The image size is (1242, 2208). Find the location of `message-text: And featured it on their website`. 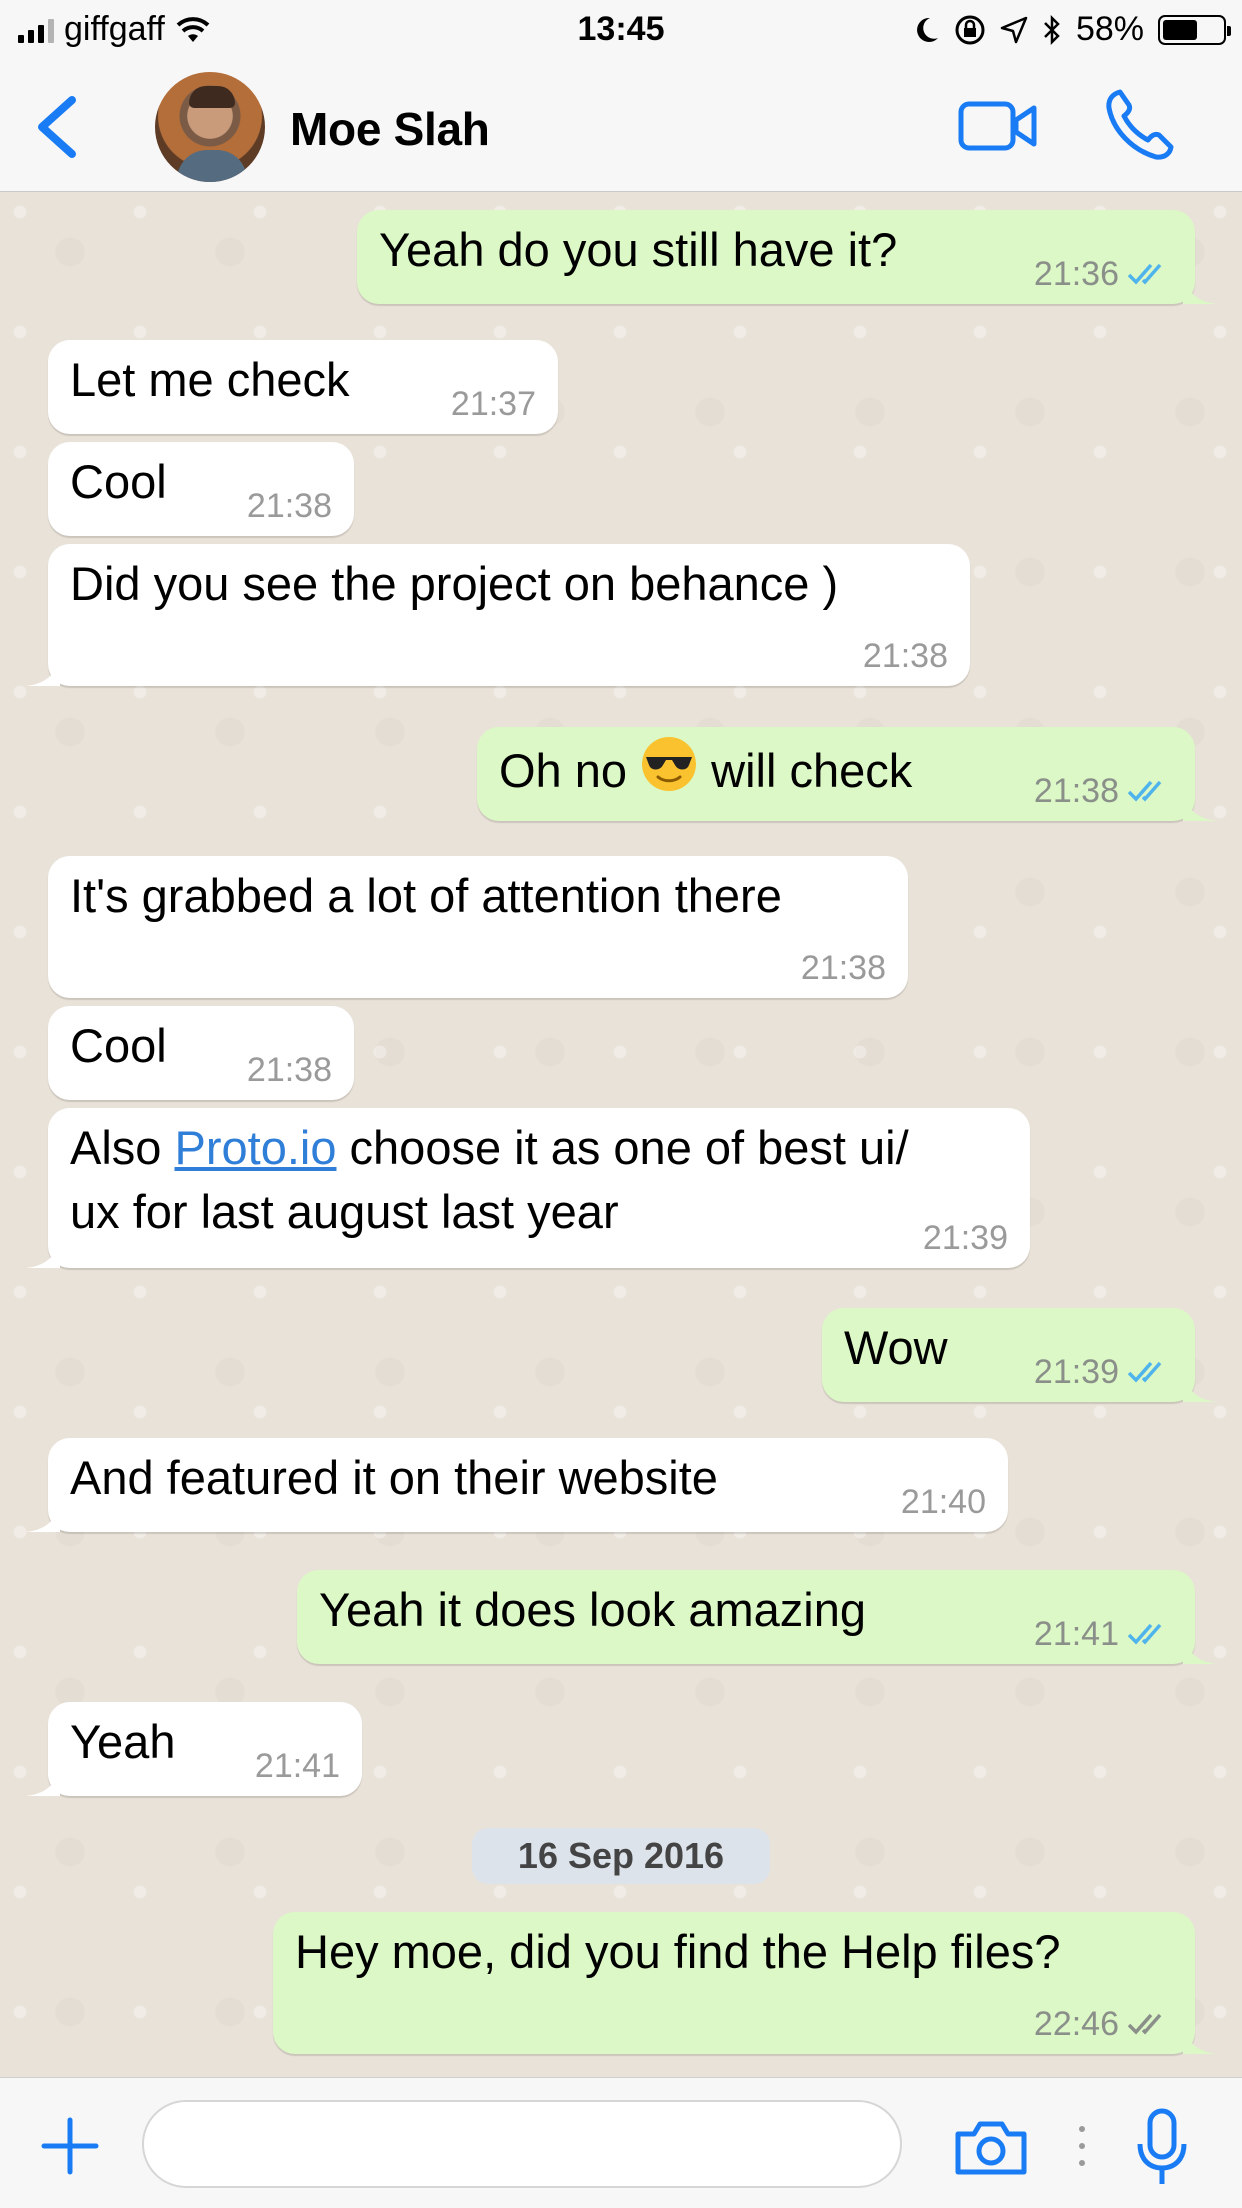

message-text: And featured it on their website is located at coordinates (394, 1477).